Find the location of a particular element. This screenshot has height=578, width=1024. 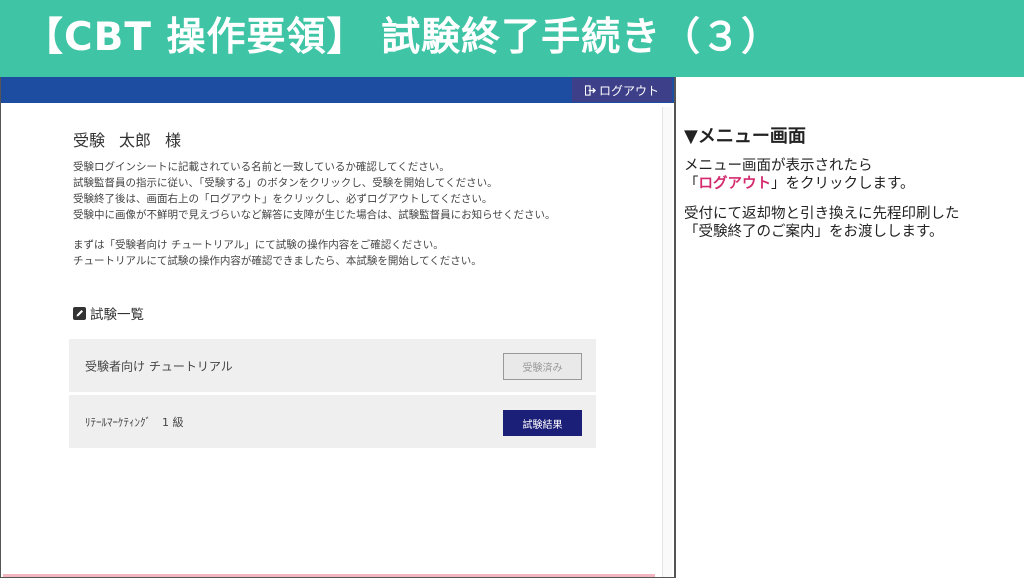

instruction-line: チュートリアルにて試験の操作内容が確認できましたら、本試験を開始してください。 is located at coordinates (277, 261).